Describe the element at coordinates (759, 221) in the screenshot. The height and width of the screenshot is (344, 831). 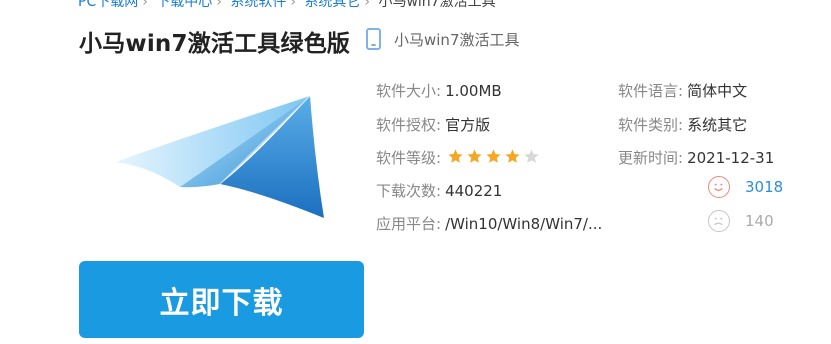
I see `vote-bad-count: 140` at that location.